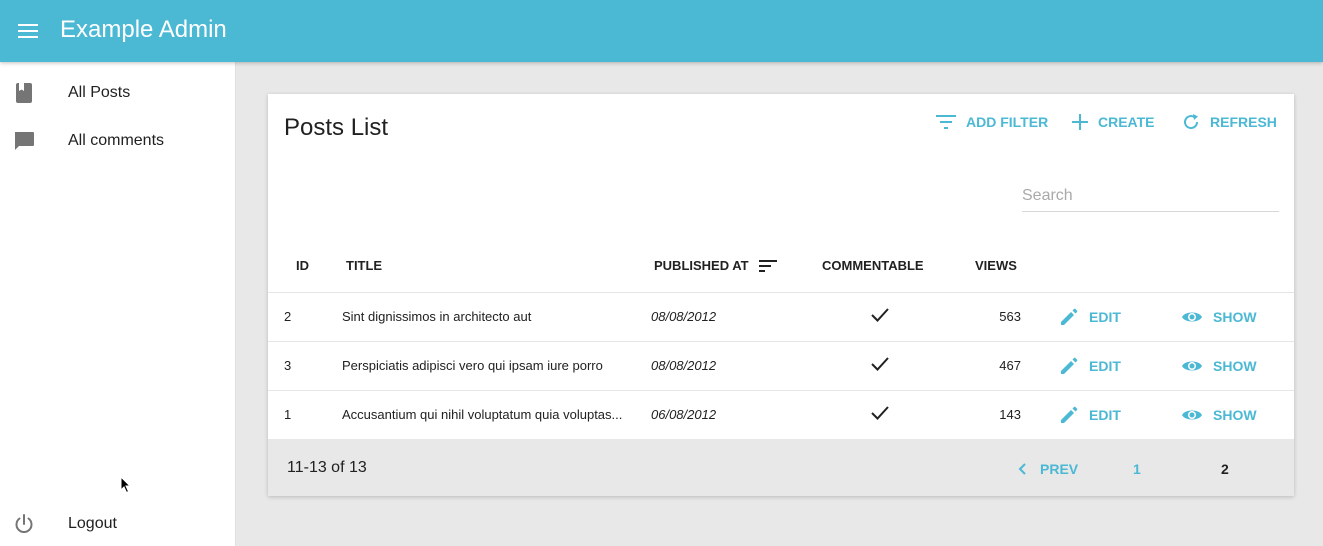  What do you see at coordinates (996, 266) in the screenshot?
I see `column-header-views: VIEWS` at bounding box center [996, 266].